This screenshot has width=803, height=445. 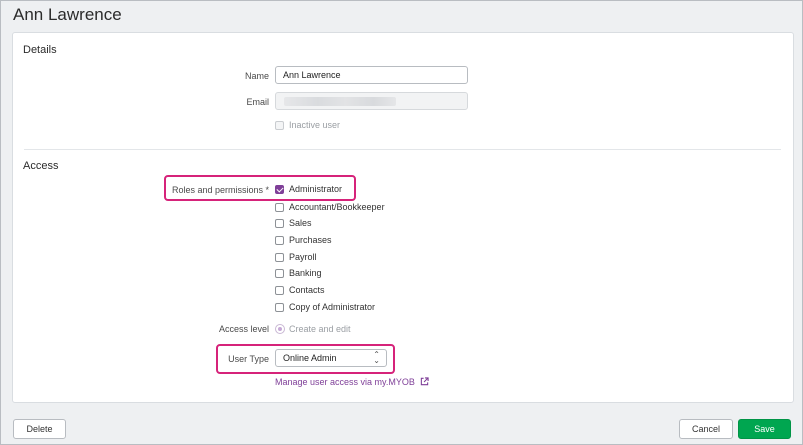 What do you see at coordinates (256, 76) in the screenshot?
I see `name-label: Name` at bounding box center [256, 76].